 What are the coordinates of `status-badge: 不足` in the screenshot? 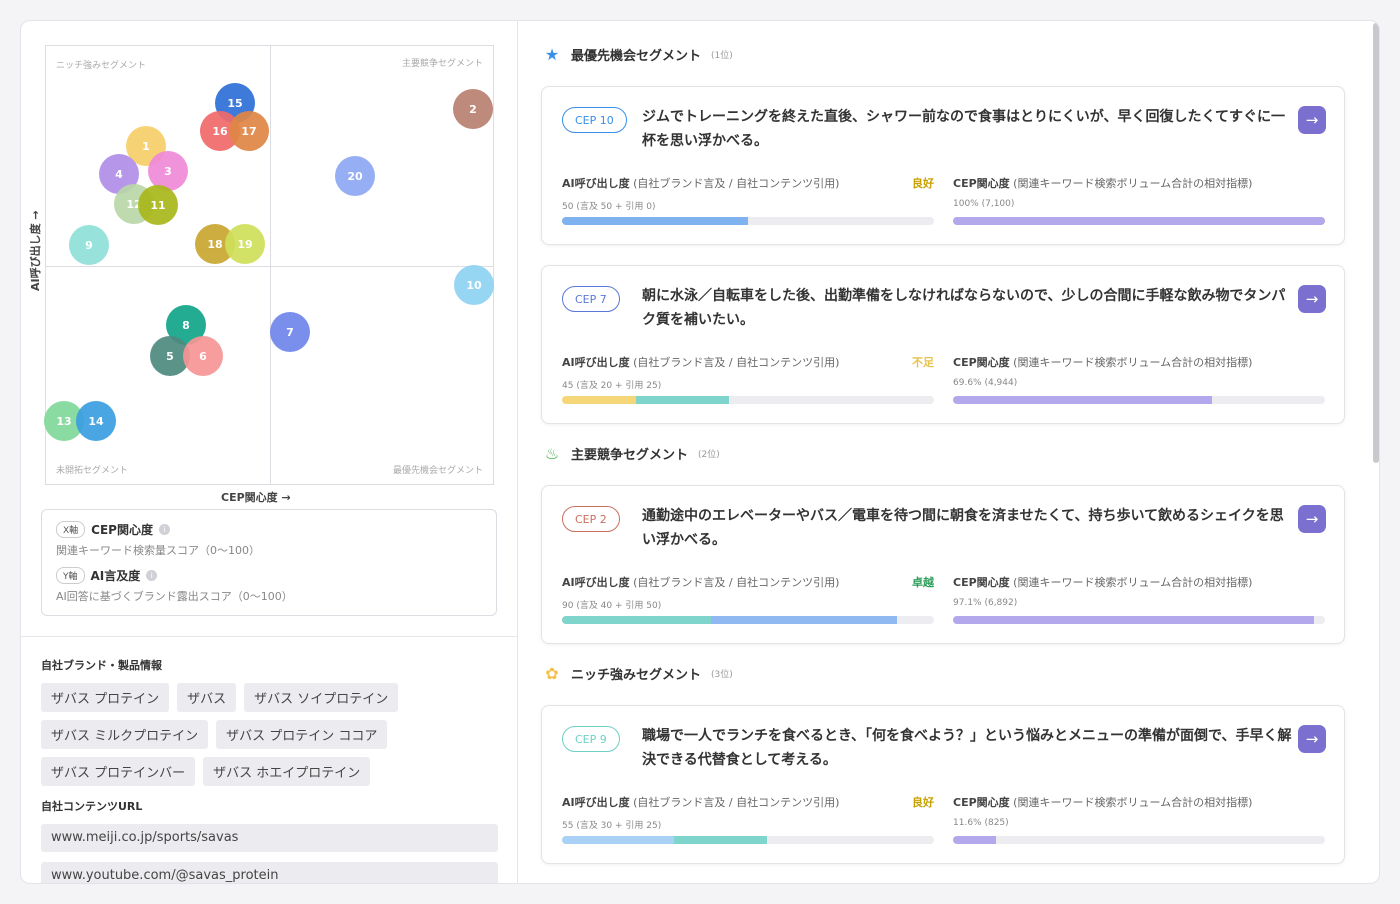 It's located at (923, 362).